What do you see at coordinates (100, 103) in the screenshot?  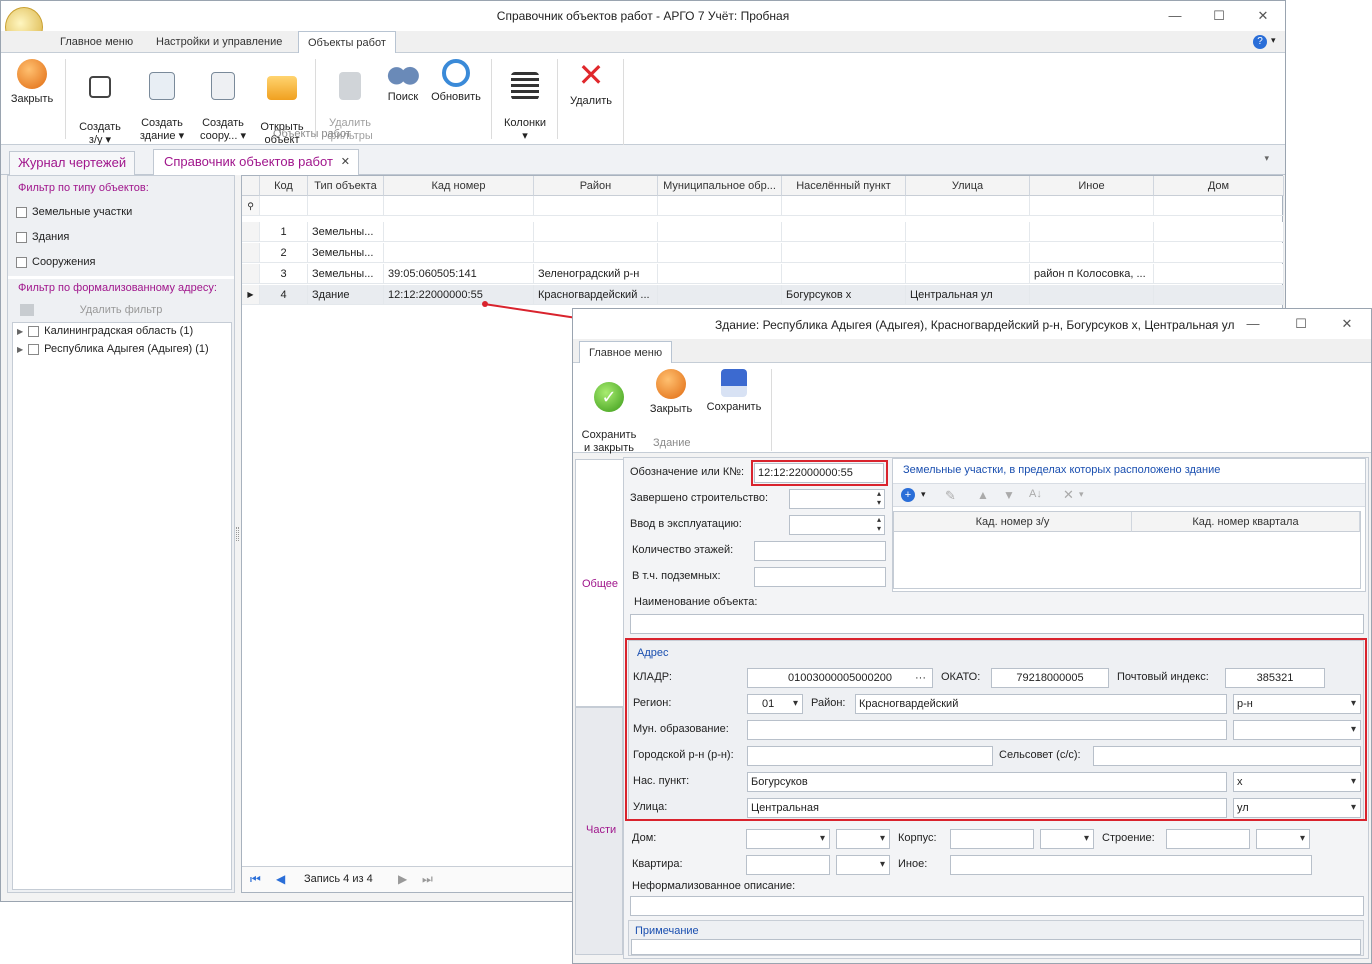 I see `create-land-button: Создать з/у ▾` at bounding box center [100, 103].